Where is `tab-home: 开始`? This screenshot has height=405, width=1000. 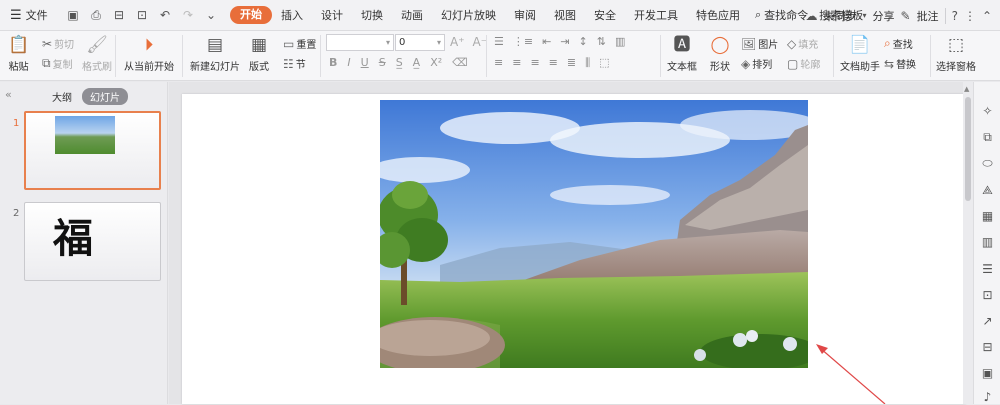 tab-home: 开始 is located at coordinates (251, 15).